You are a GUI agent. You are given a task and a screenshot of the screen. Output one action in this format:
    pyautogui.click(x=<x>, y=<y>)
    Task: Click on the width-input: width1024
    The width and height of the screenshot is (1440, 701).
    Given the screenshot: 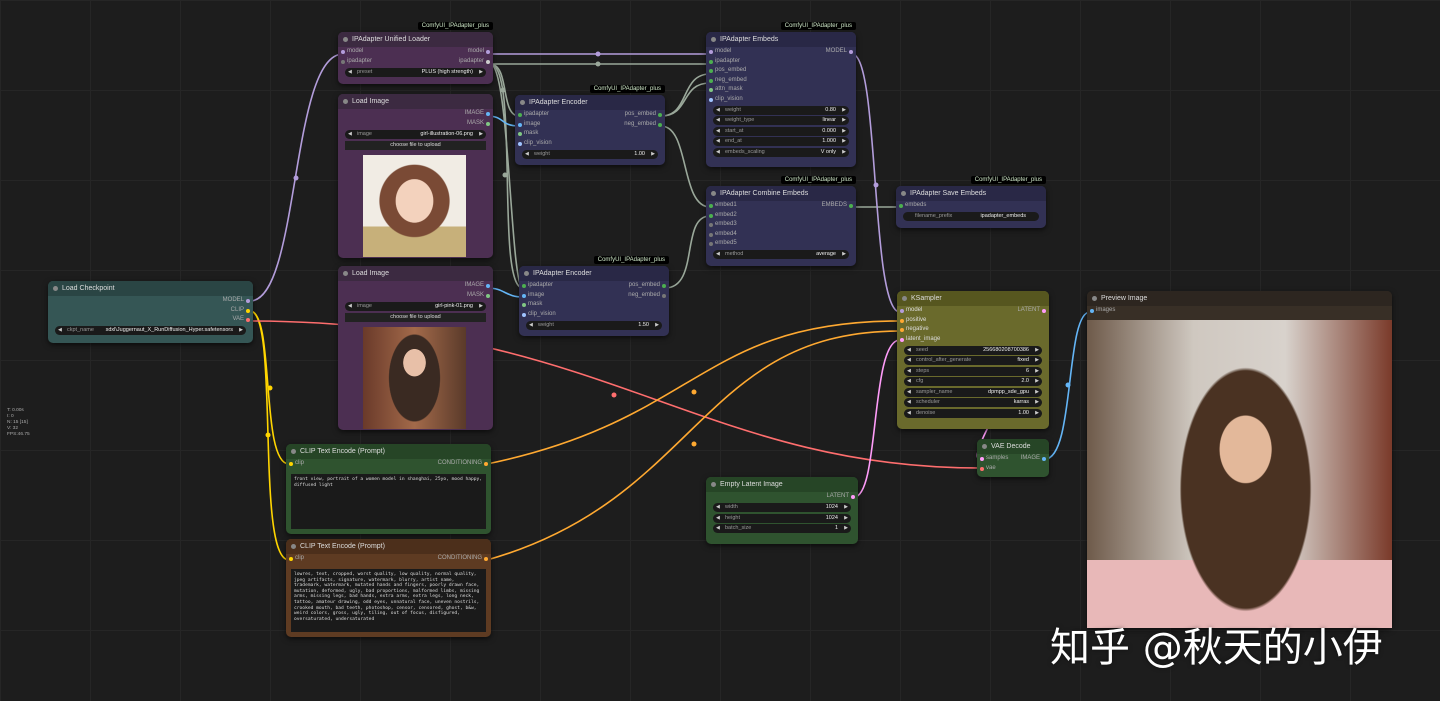 What is the action you would take?
    pyautogui.click(x=782, y=507)
    